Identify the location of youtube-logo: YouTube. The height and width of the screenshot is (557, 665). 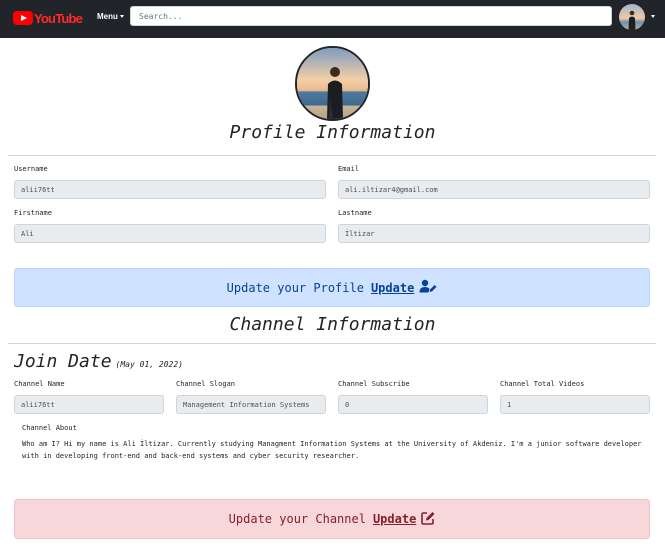
(48, 18).